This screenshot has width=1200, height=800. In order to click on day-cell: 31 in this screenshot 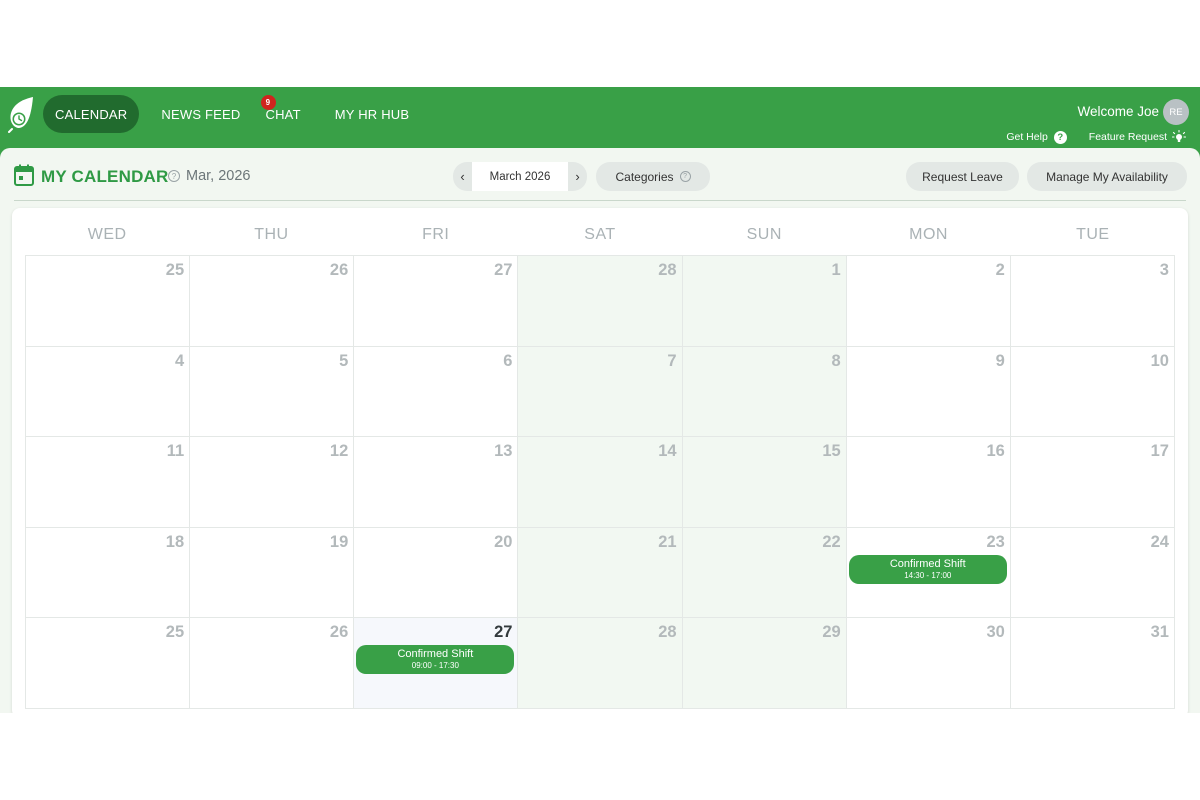, I will do `click(1092, 663)`.